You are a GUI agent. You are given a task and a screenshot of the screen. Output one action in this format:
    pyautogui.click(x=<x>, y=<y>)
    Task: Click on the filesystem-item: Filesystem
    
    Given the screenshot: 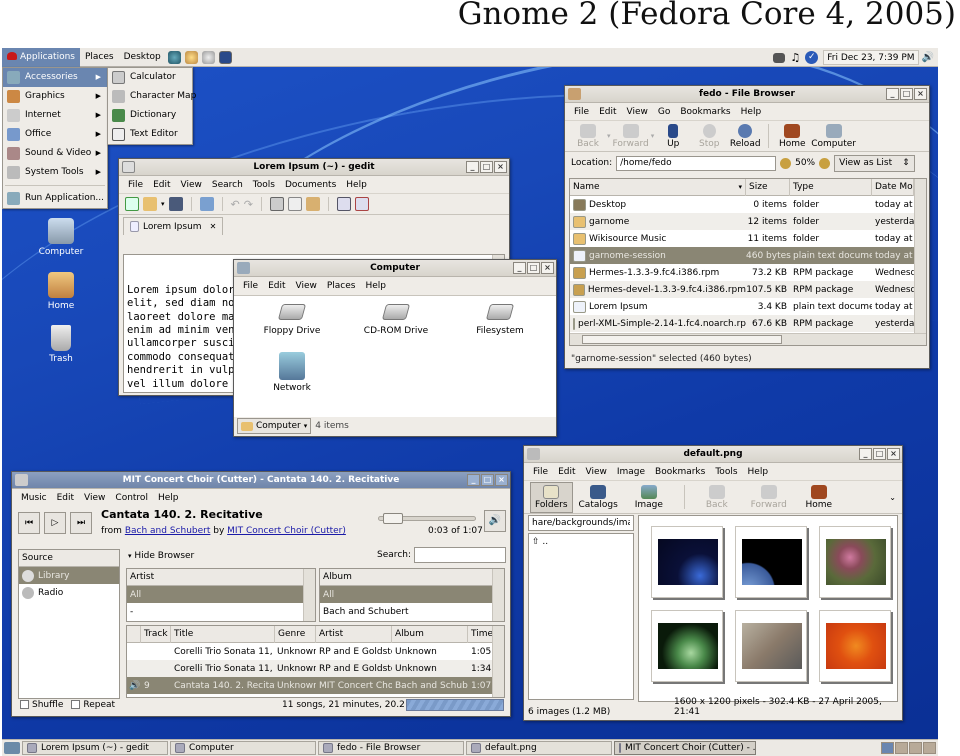 What is the action you would take?
    pyautogui.click(x=500, y=320)
    